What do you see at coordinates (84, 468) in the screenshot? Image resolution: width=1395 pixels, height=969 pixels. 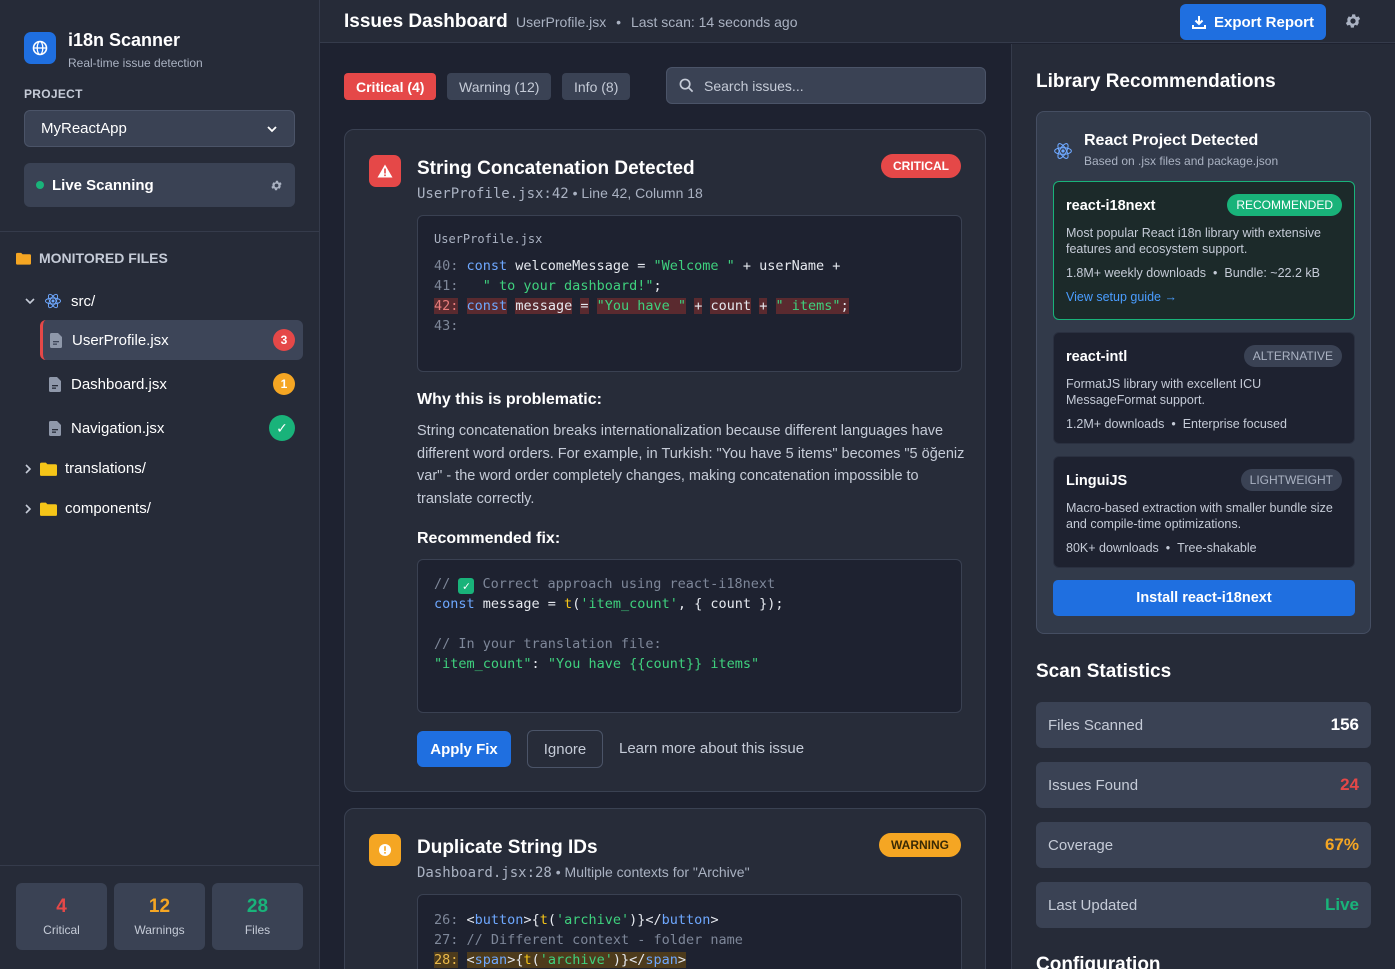 I see `tree-folder-translations: translations/` at bounding box center [84, 468].